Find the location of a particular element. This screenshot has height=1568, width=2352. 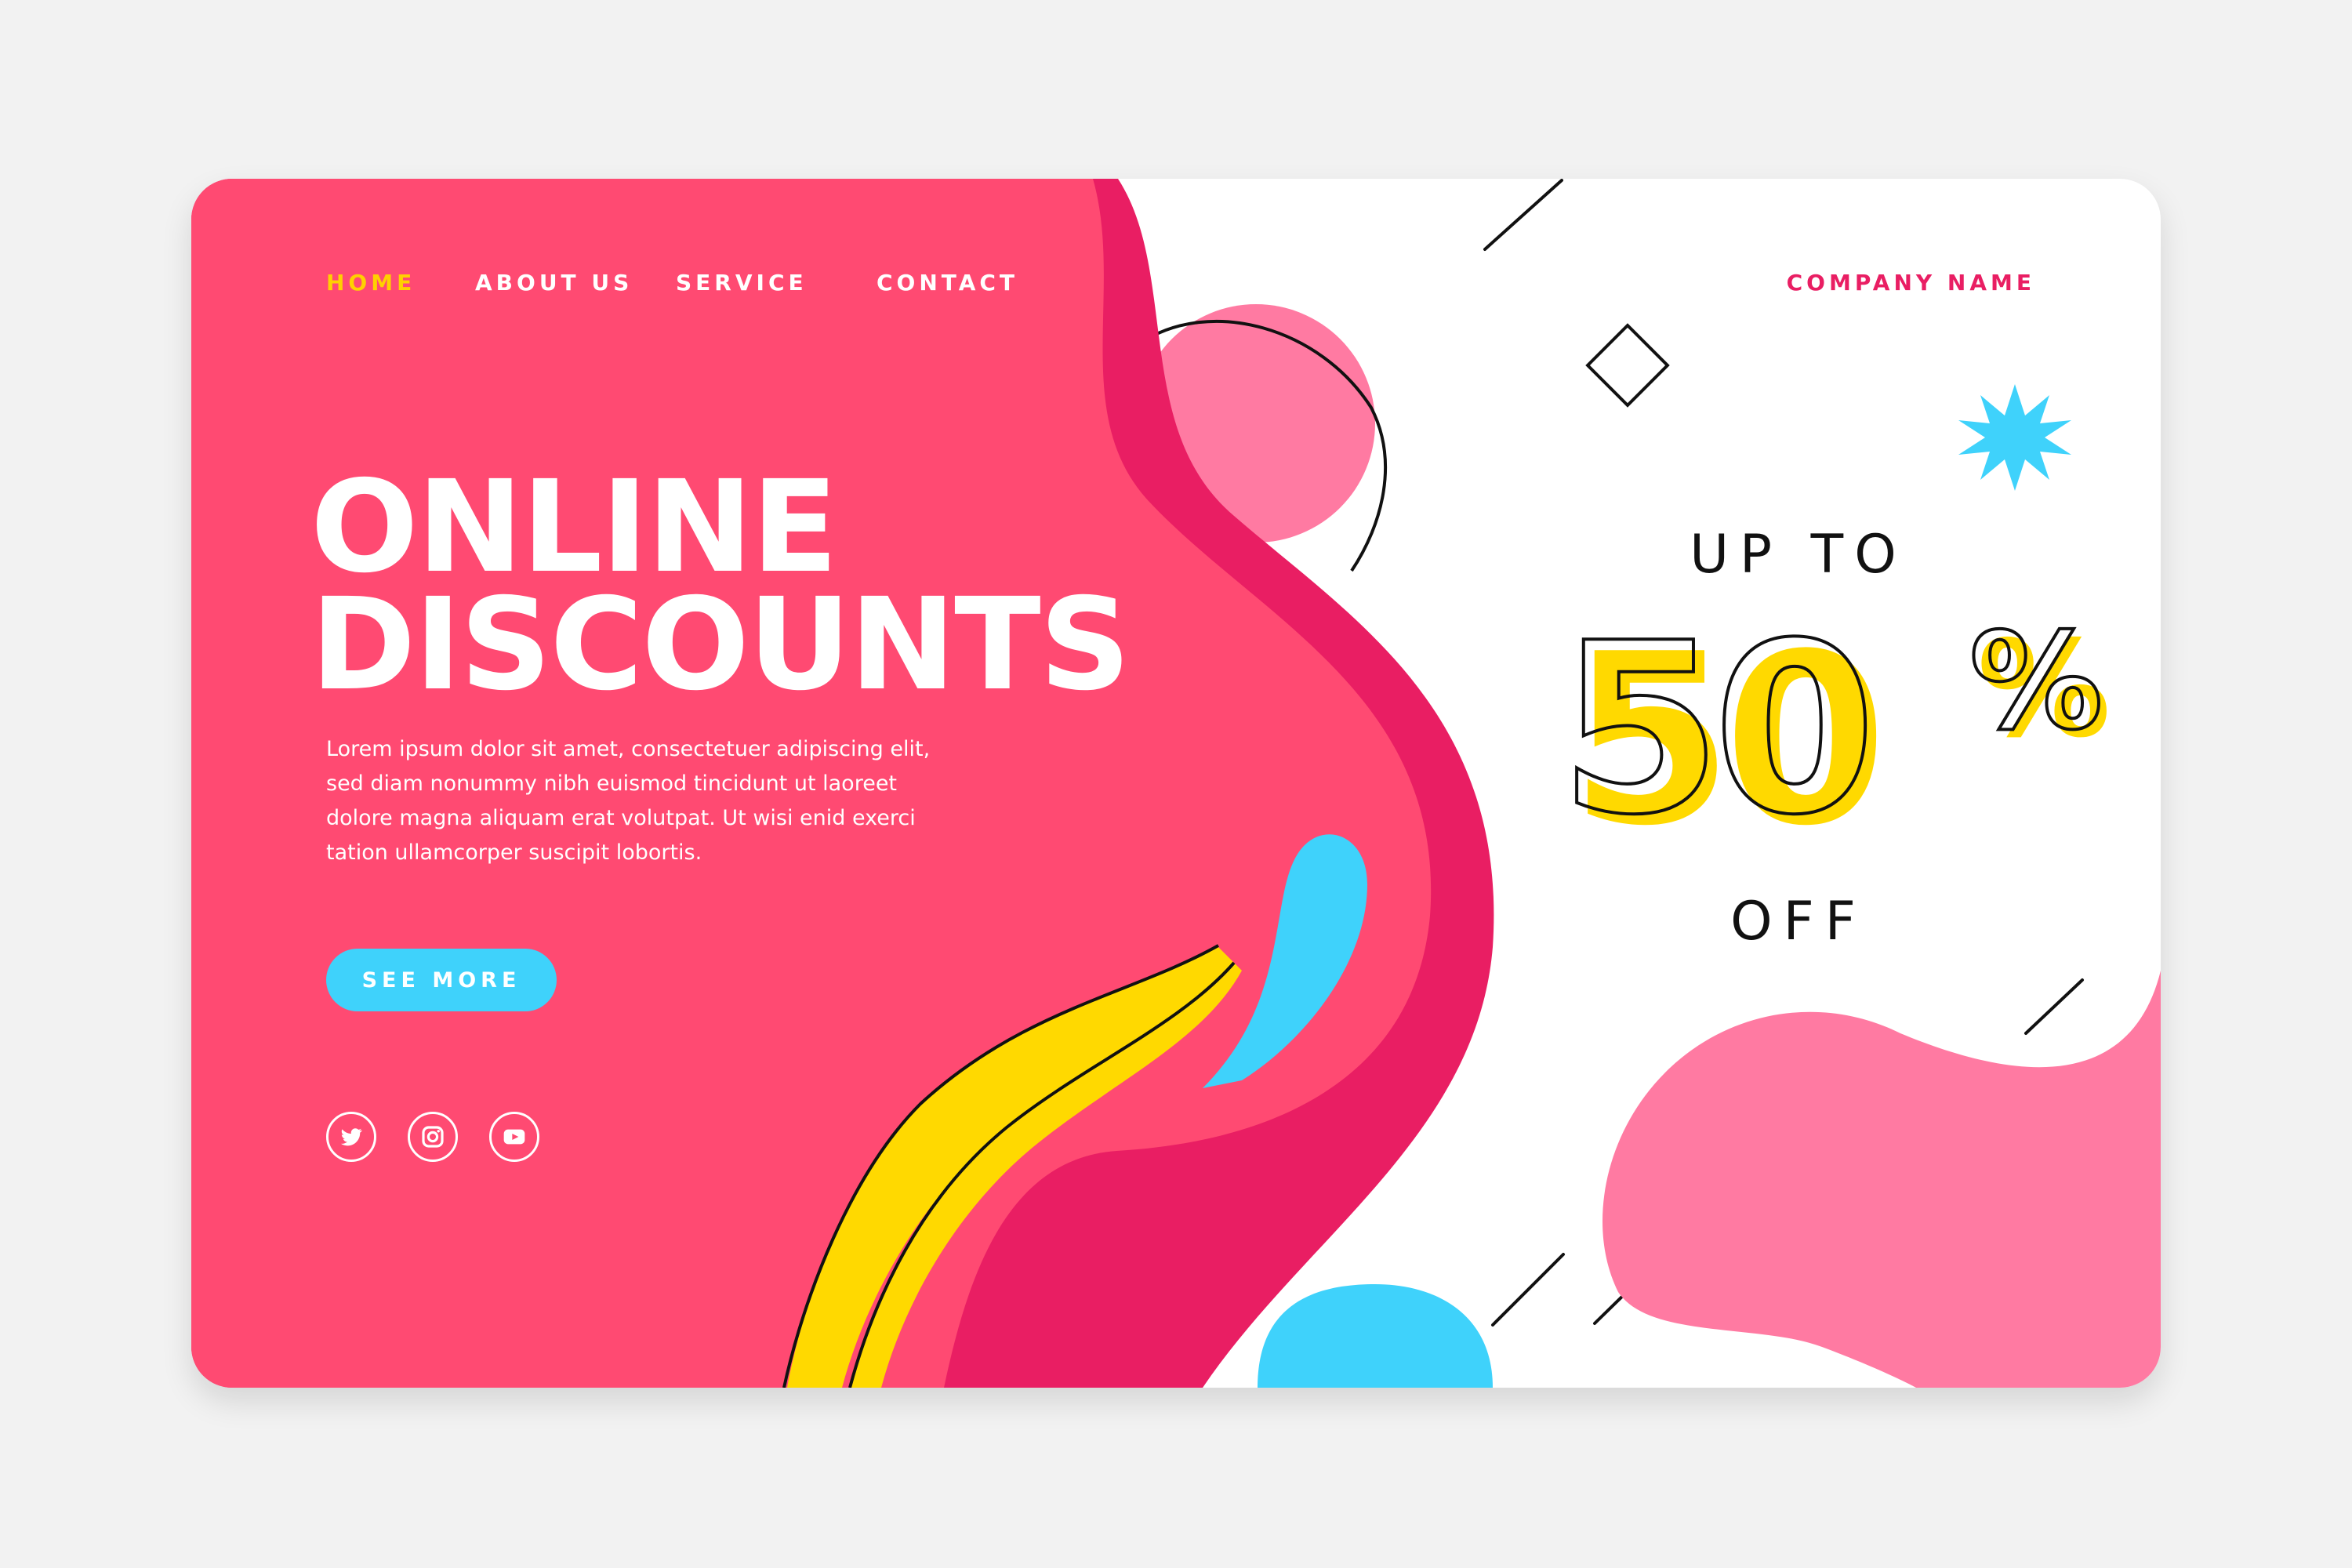

see-more-button: SEE MORE is located at coordinates (442, 980).